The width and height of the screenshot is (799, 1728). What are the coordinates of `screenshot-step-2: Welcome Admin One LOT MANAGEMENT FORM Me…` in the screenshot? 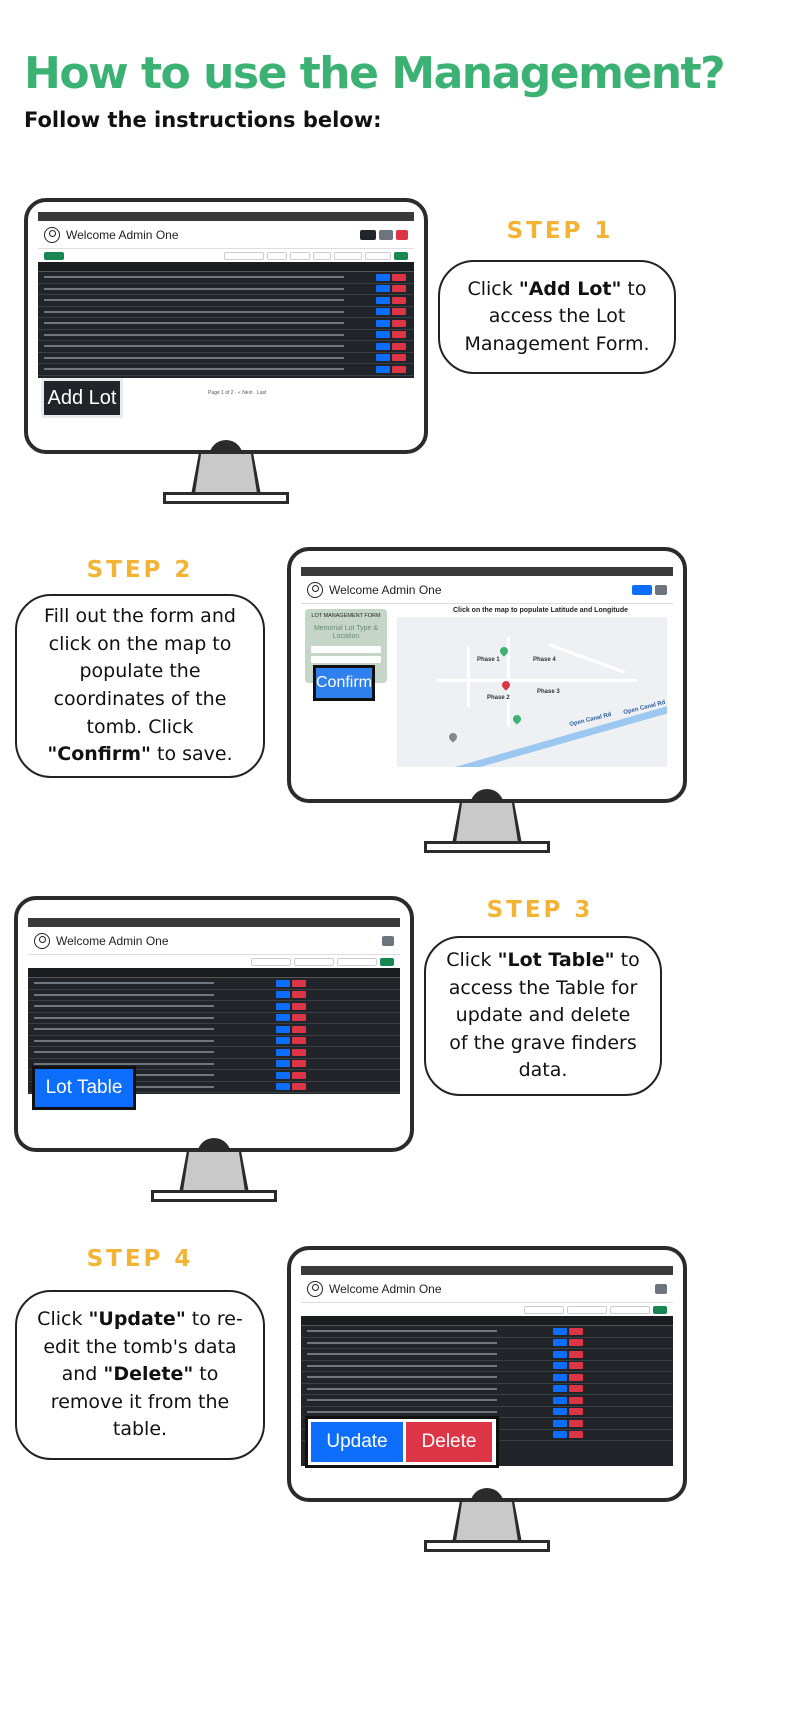 It's located at (487, 670).